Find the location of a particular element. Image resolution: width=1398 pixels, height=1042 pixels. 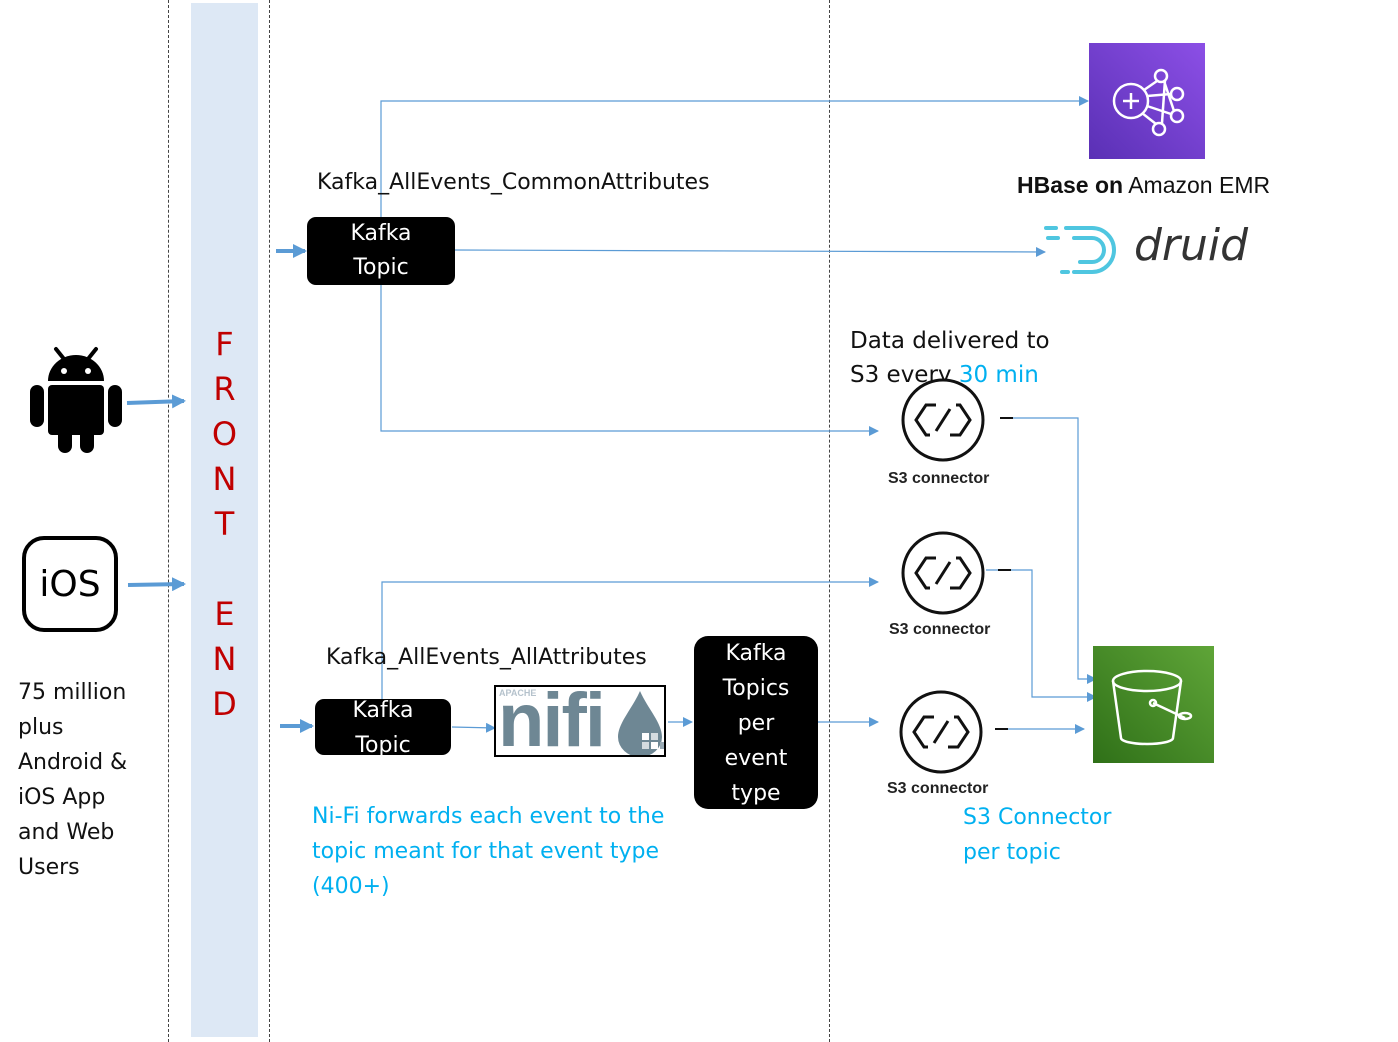

hbase-label-bold: HBase on is located at coordinates (1070, 185).